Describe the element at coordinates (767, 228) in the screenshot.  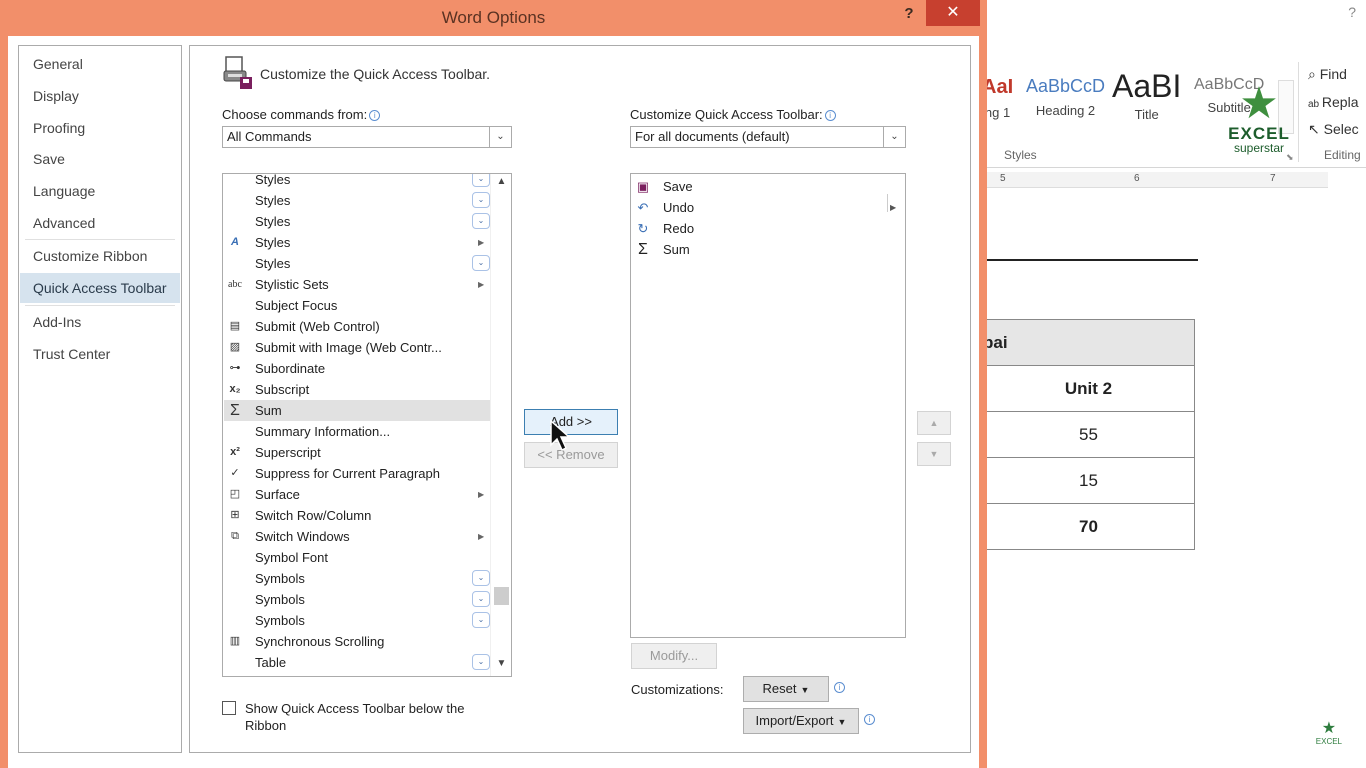
I see `list-item: ↻ Redo` at that location.